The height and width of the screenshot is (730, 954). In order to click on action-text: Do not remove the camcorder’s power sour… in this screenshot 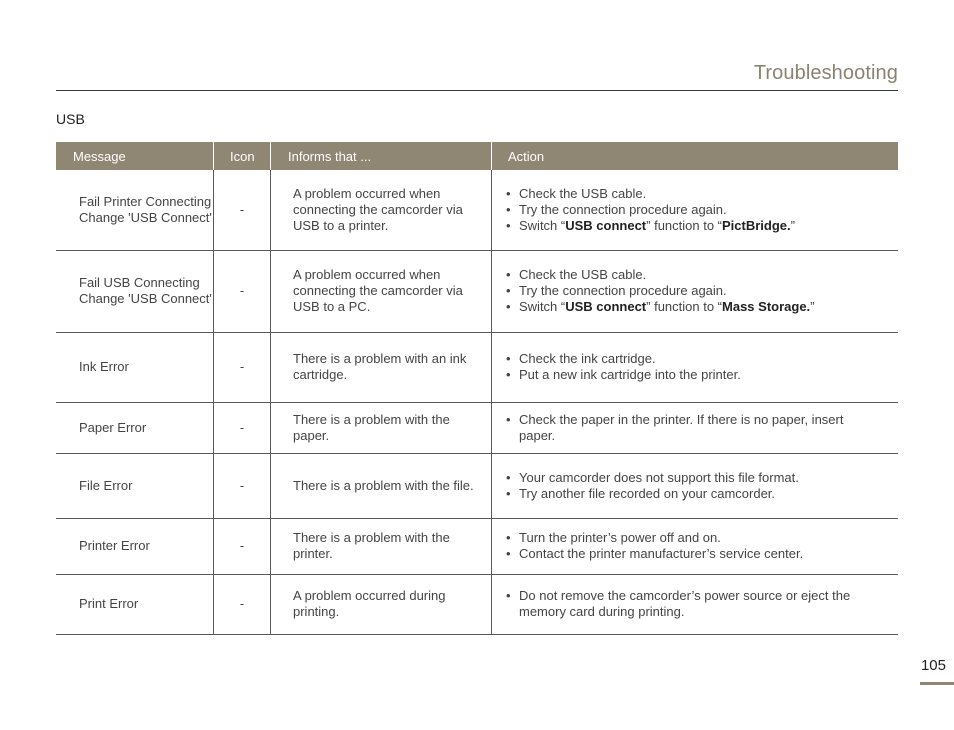, I will do `click(685, 603)`.